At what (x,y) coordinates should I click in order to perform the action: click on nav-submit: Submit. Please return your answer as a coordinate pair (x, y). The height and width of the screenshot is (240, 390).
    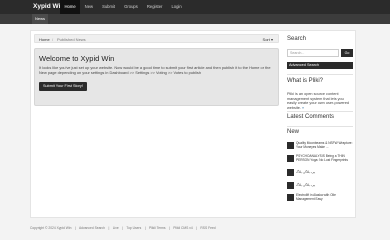
    Looking at the image, I should click on (109, 7).